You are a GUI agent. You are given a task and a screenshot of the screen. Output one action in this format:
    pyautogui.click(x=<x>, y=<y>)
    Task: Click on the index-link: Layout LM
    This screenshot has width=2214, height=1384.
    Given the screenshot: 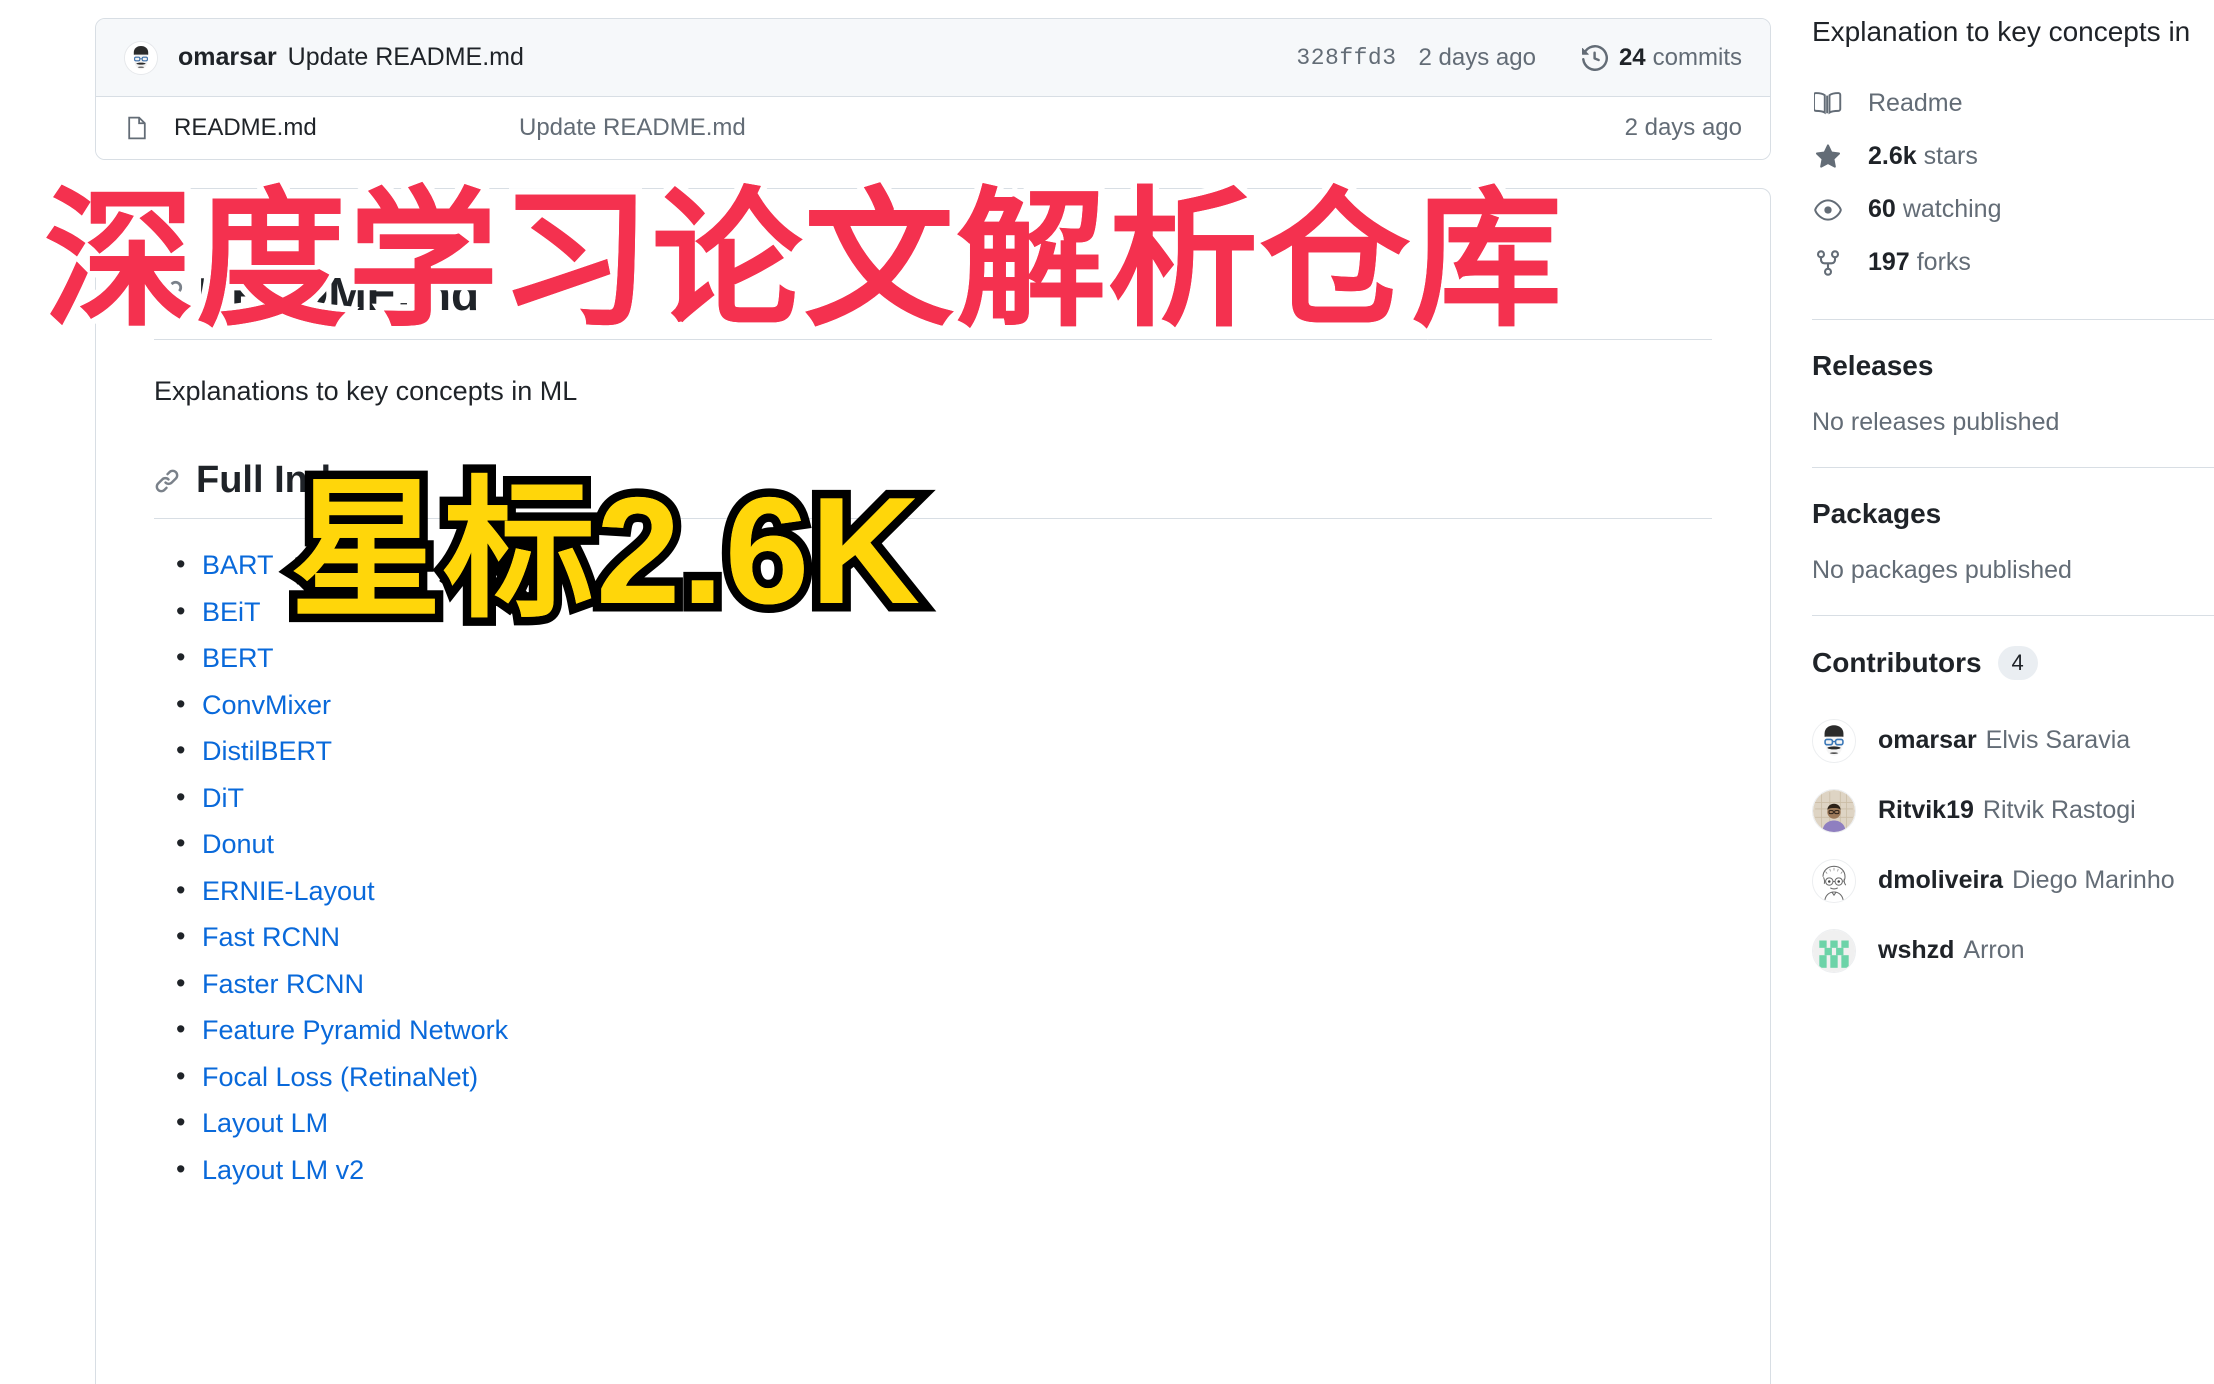 What is the action you would take?
    pyautogui.click(x=265, y=1123)
    